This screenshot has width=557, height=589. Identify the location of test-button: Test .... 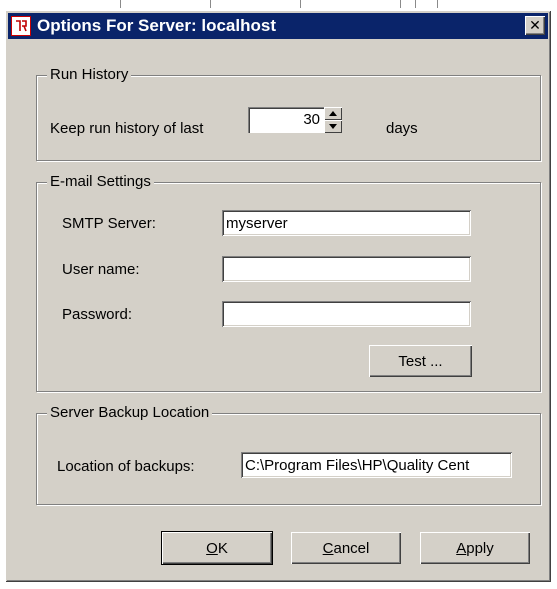
(420, 361).